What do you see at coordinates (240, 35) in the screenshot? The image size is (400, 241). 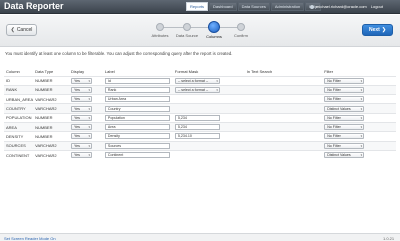 I see `step-label: Confirm` at bounding box center [240, 35].